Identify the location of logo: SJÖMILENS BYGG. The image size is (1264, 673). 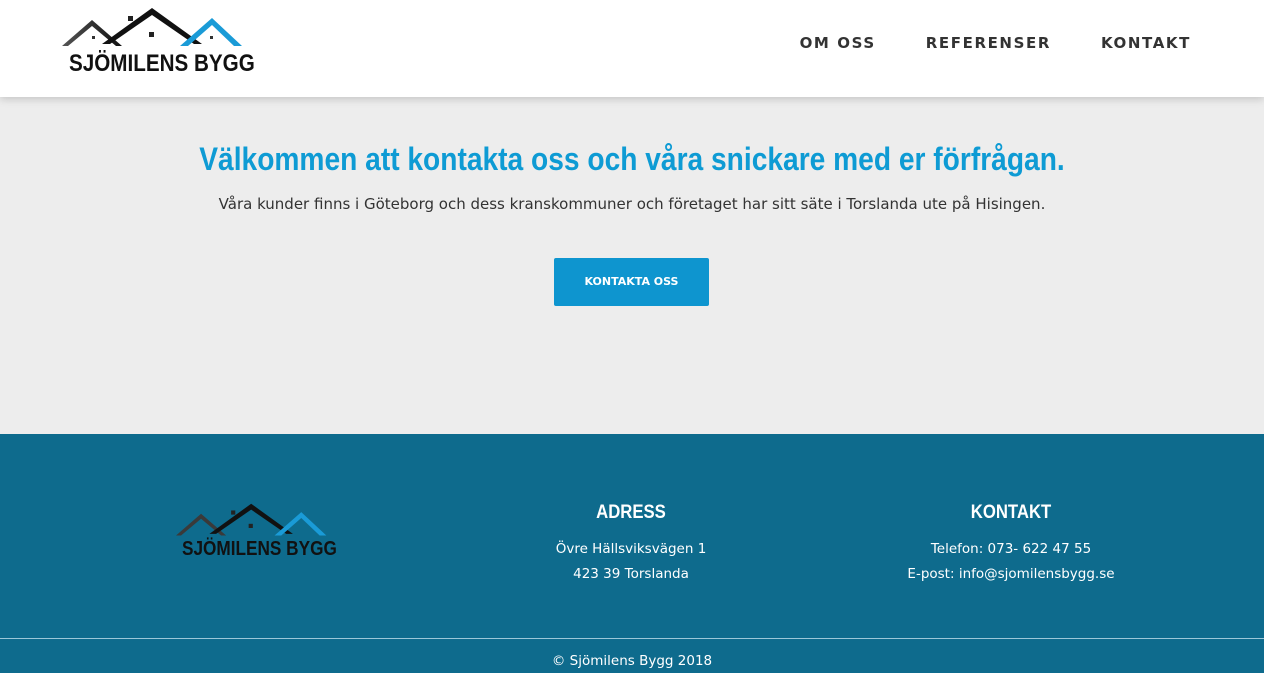
(158, 43).